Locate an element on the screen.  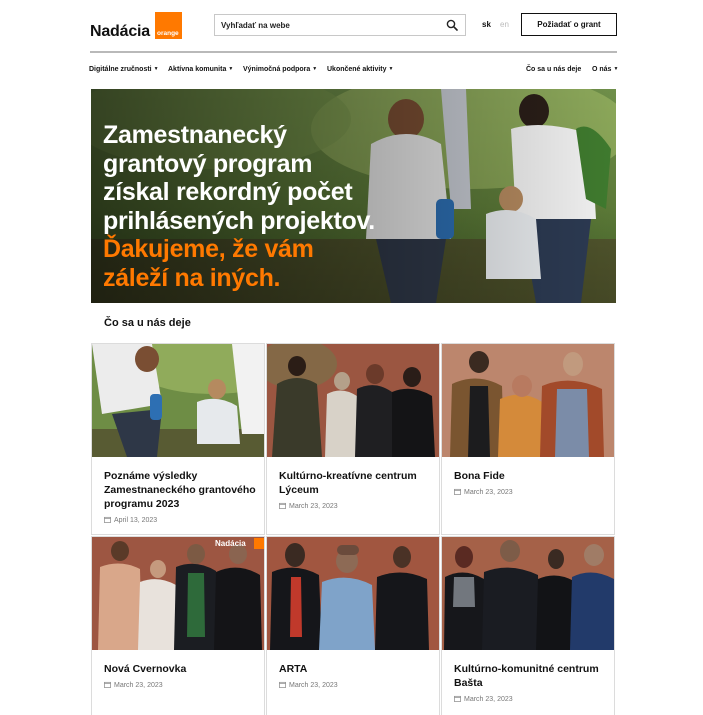
hero-line: získal rekordný počet is located at coordinates (228, 192).